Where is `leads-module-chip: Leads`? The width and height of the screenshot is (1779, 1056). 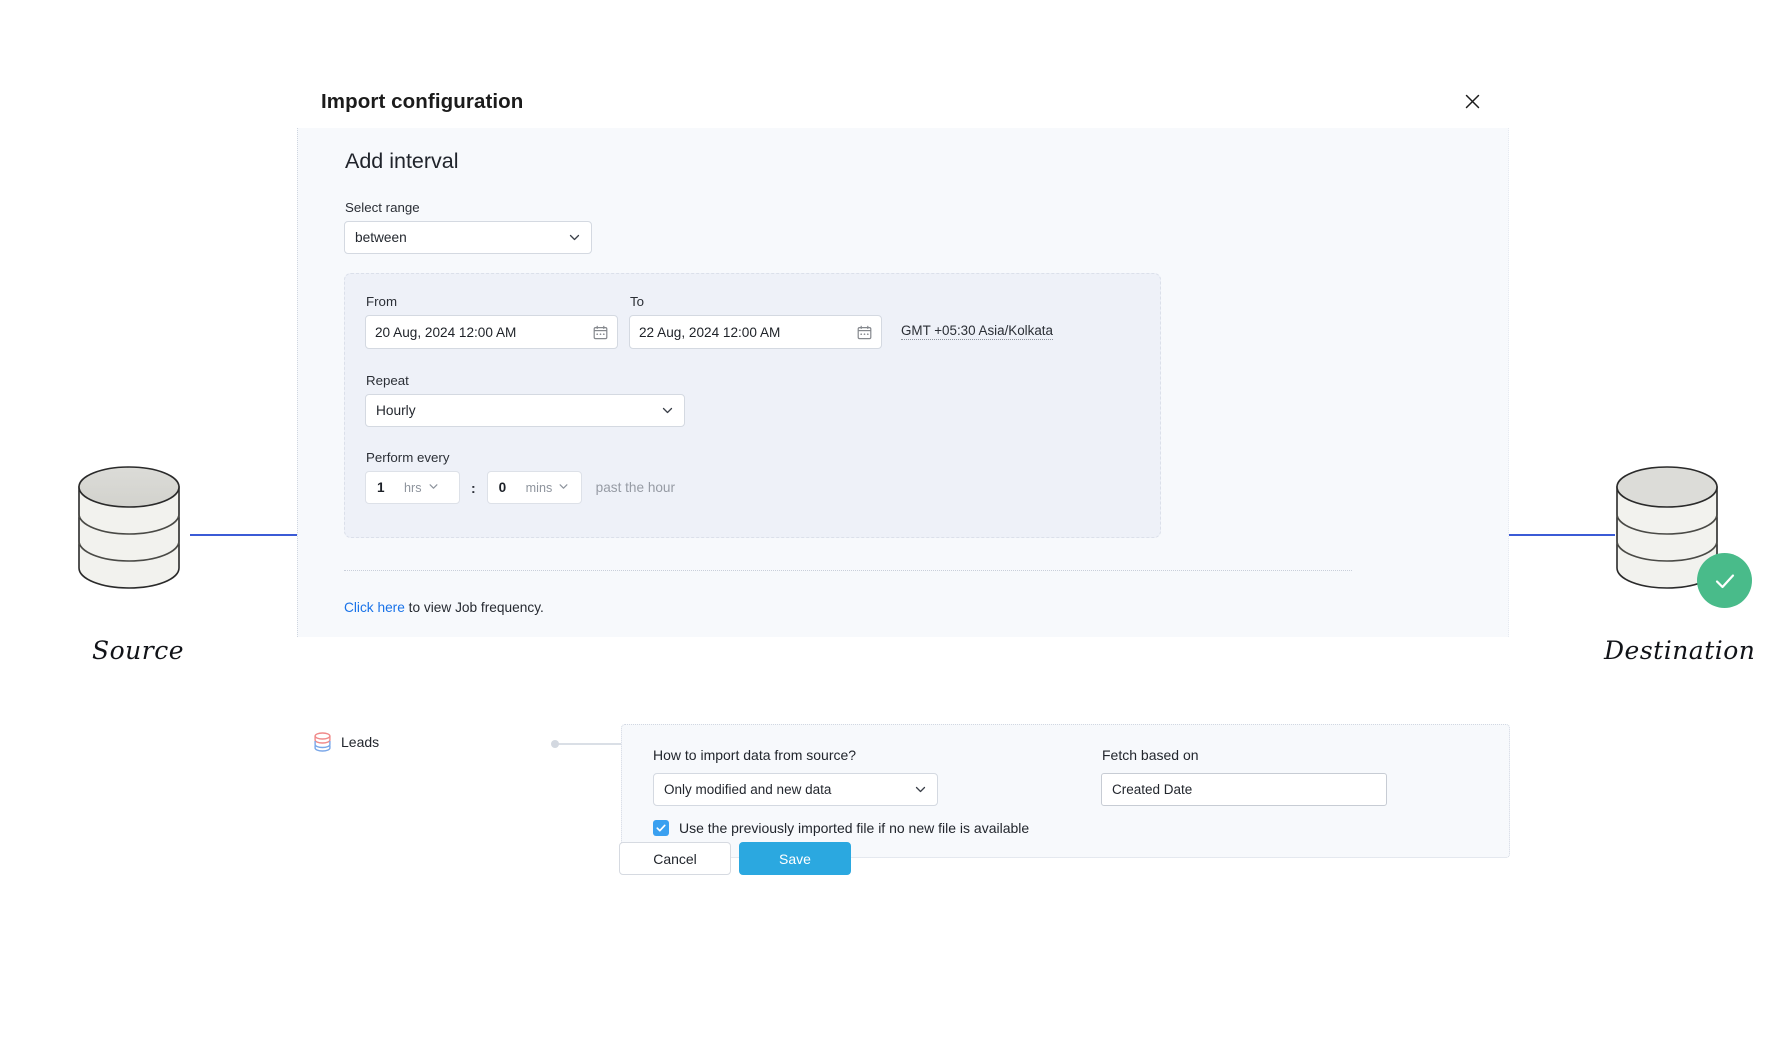
leads-module-chip: Leads is located at coordinates (346, 742).